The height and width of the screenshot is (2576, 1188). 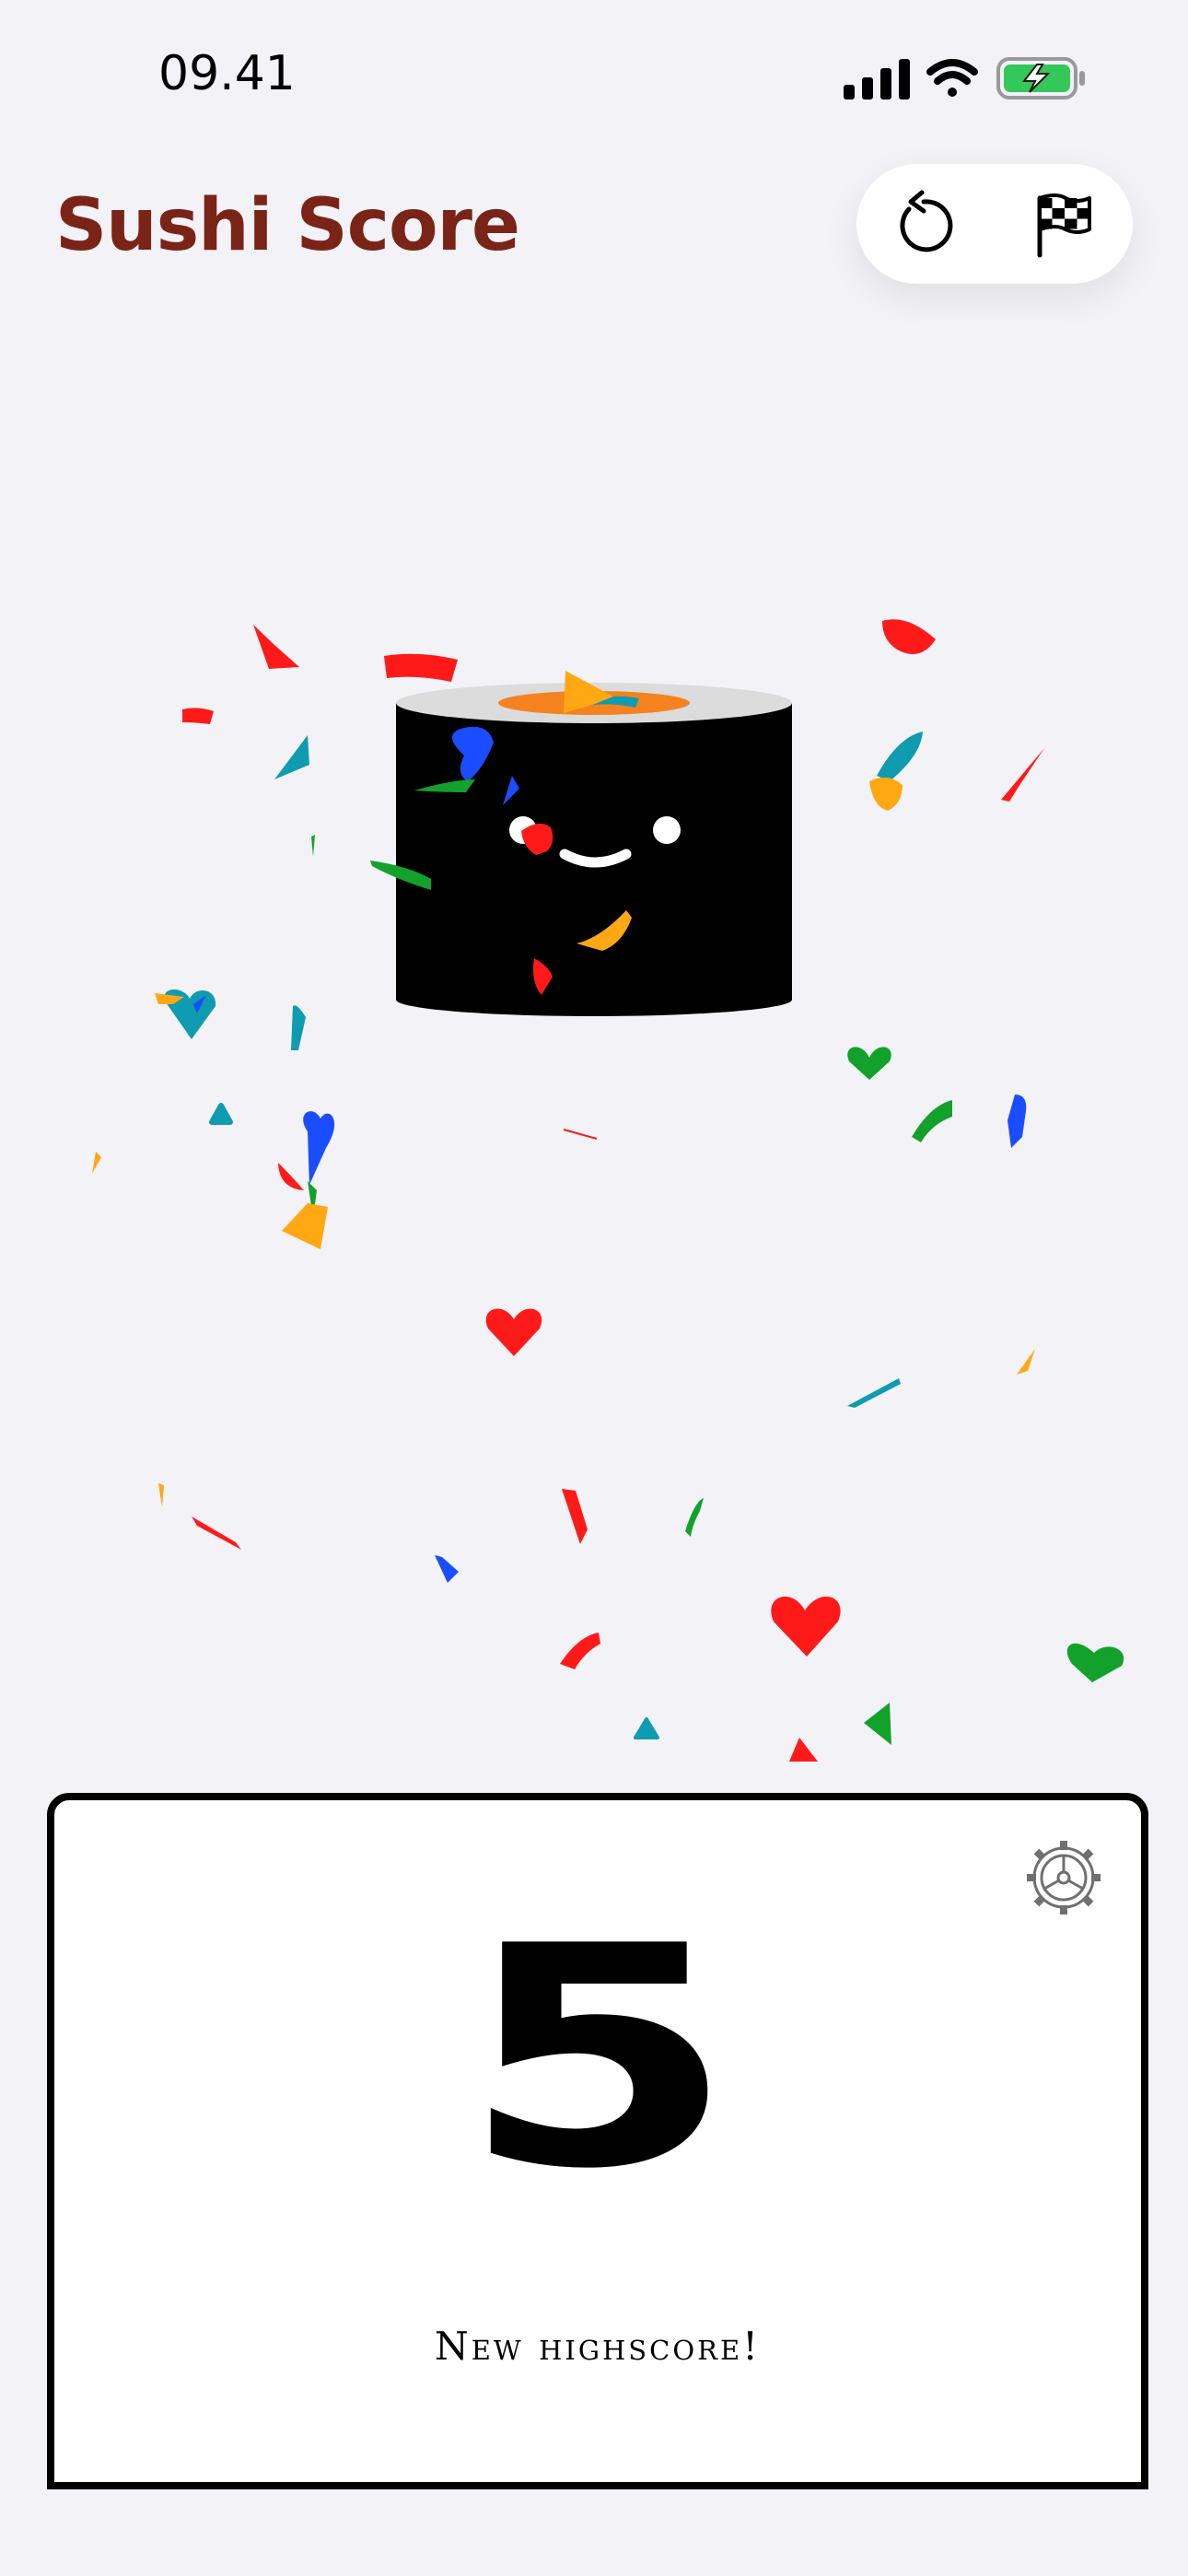 What do you see at coordinates (227, 73) in the screenshot?
I see `status-time: 09.41` at bounding box center [227, 73].